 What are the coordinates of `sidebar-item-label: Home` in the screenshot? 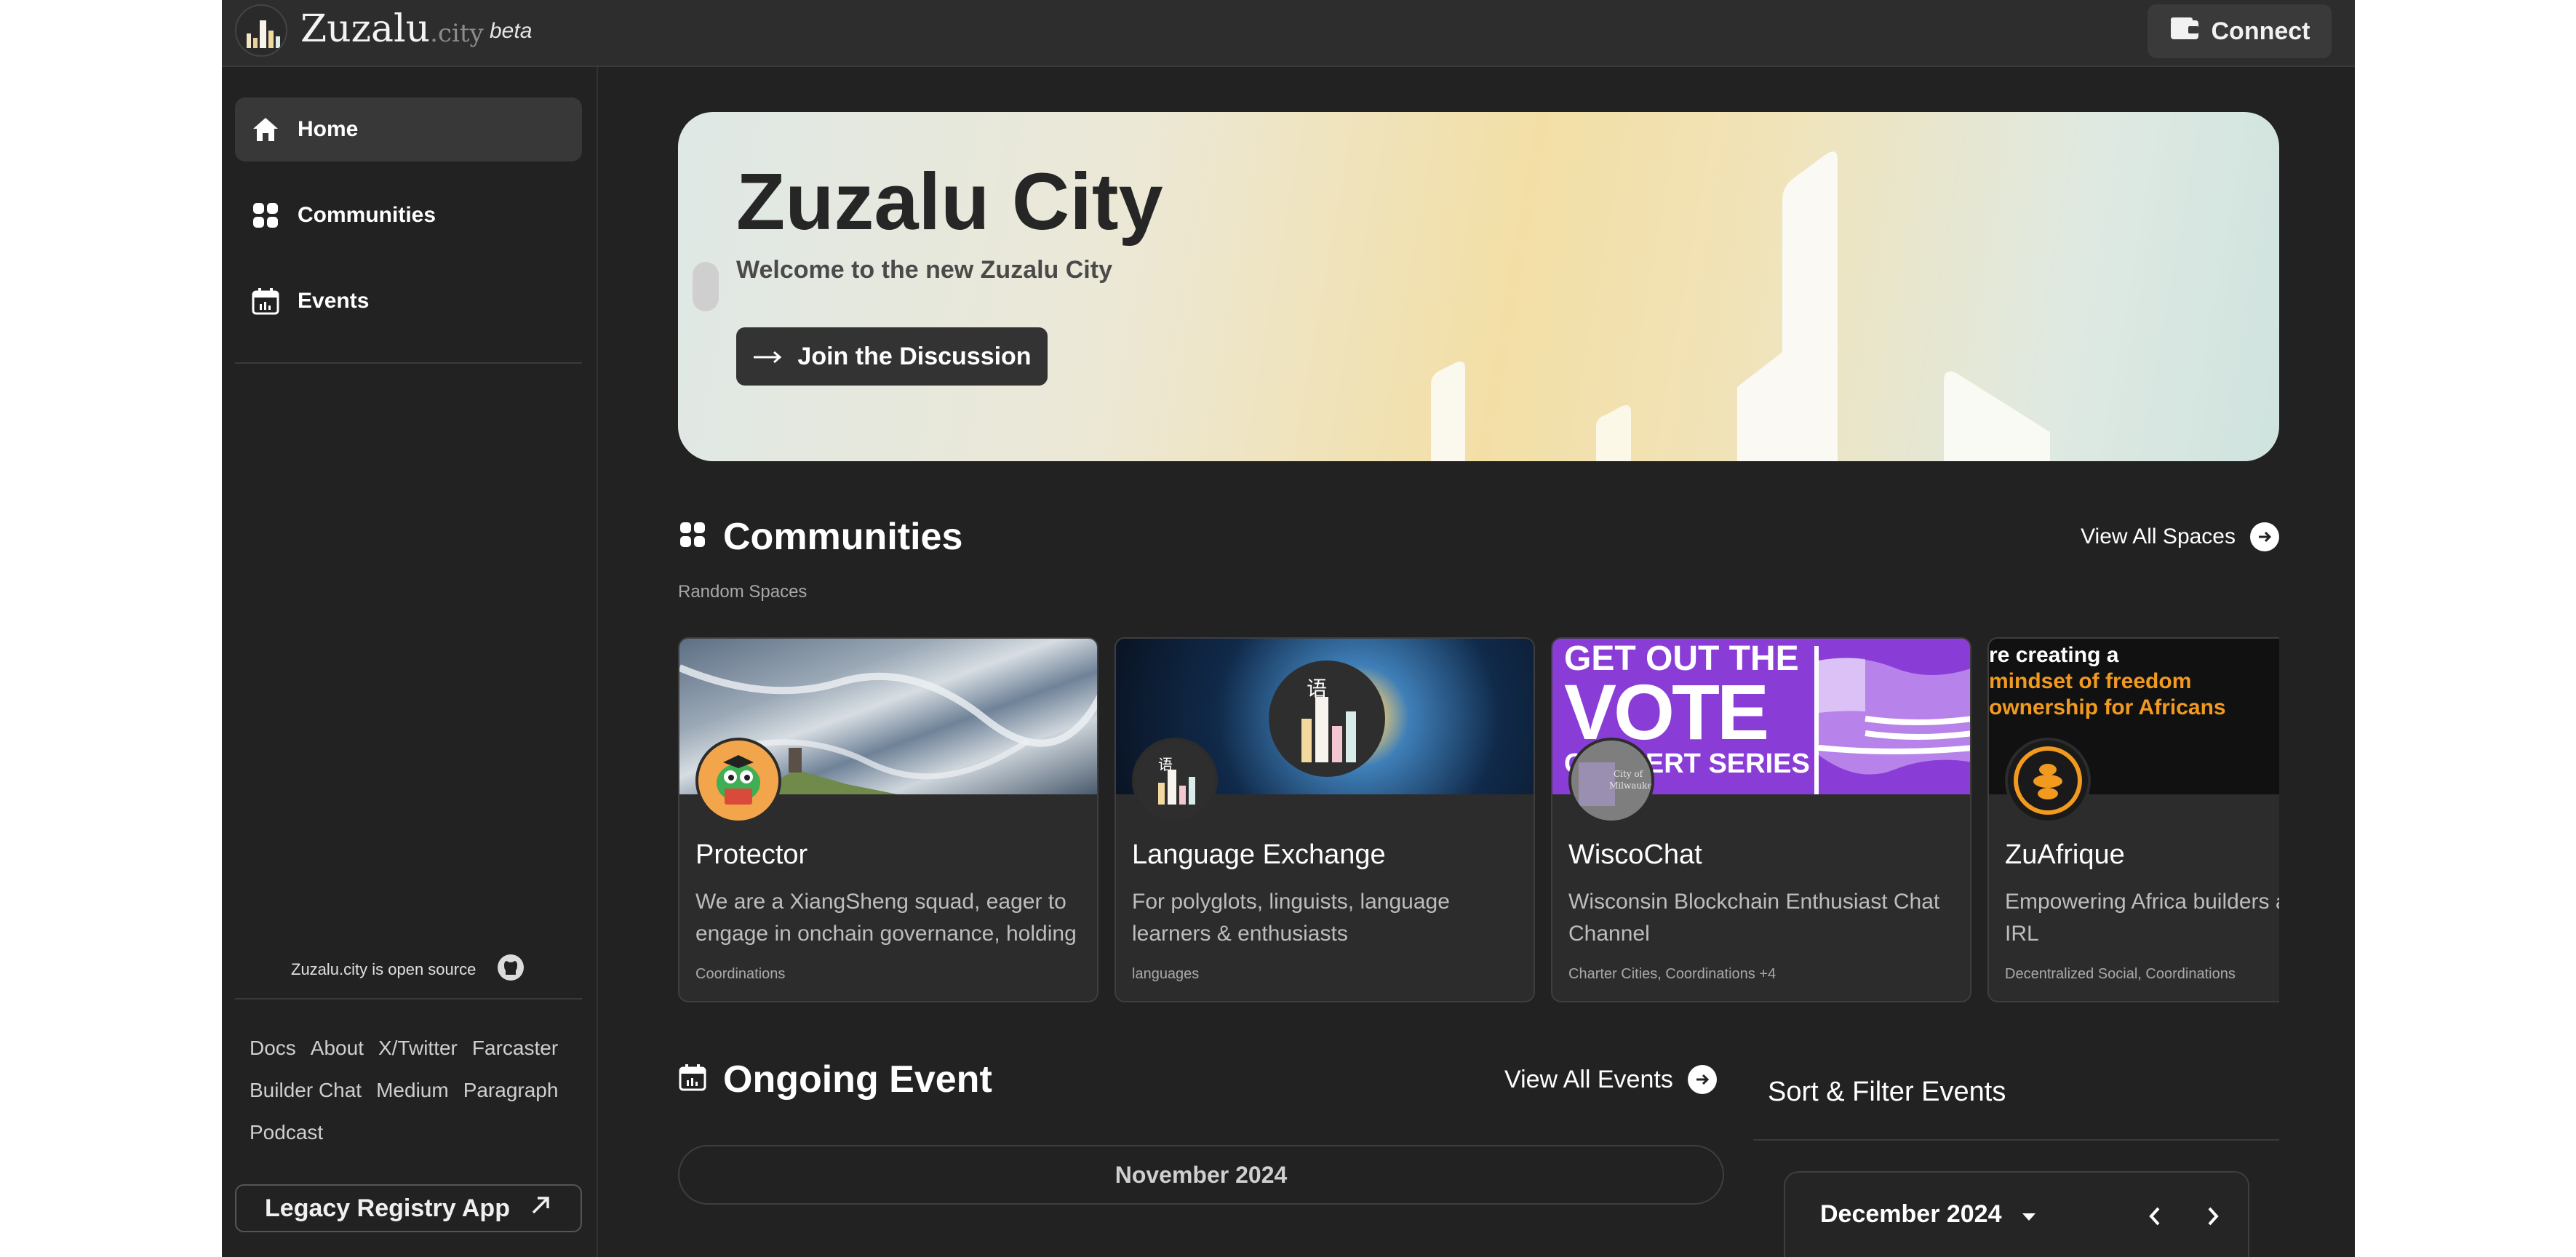 It's located at (328, 129).